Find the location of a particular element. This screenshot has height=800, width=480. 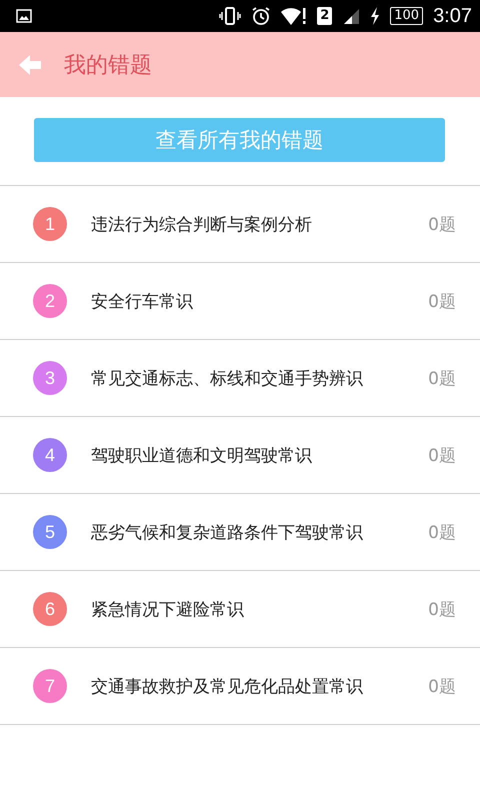

chapter-row: 2 安全行车常识 0题 is located at coordinates (240, 301).